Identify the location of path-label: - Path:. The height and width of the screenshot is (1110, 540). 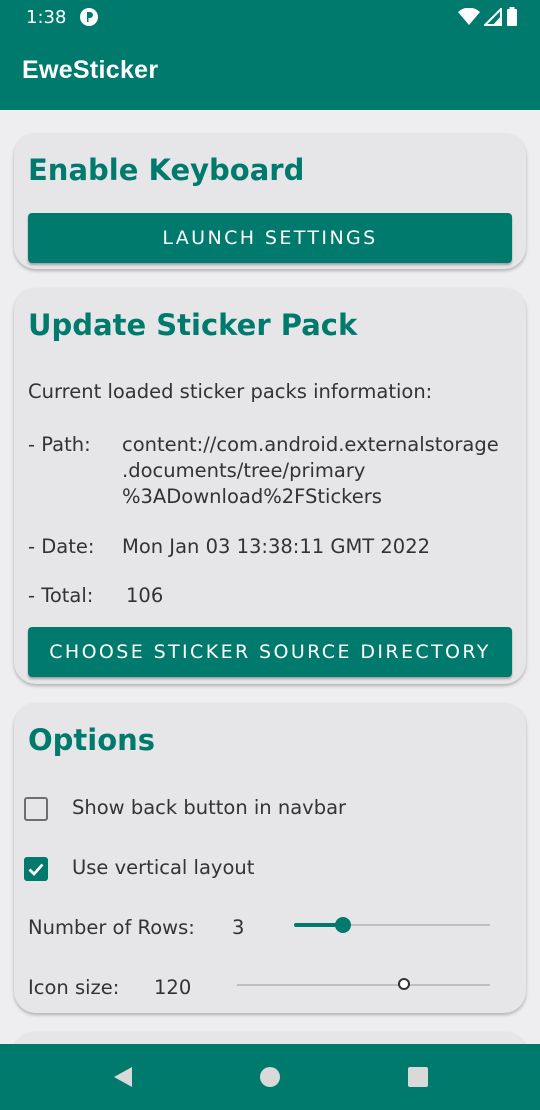
(59, 444).